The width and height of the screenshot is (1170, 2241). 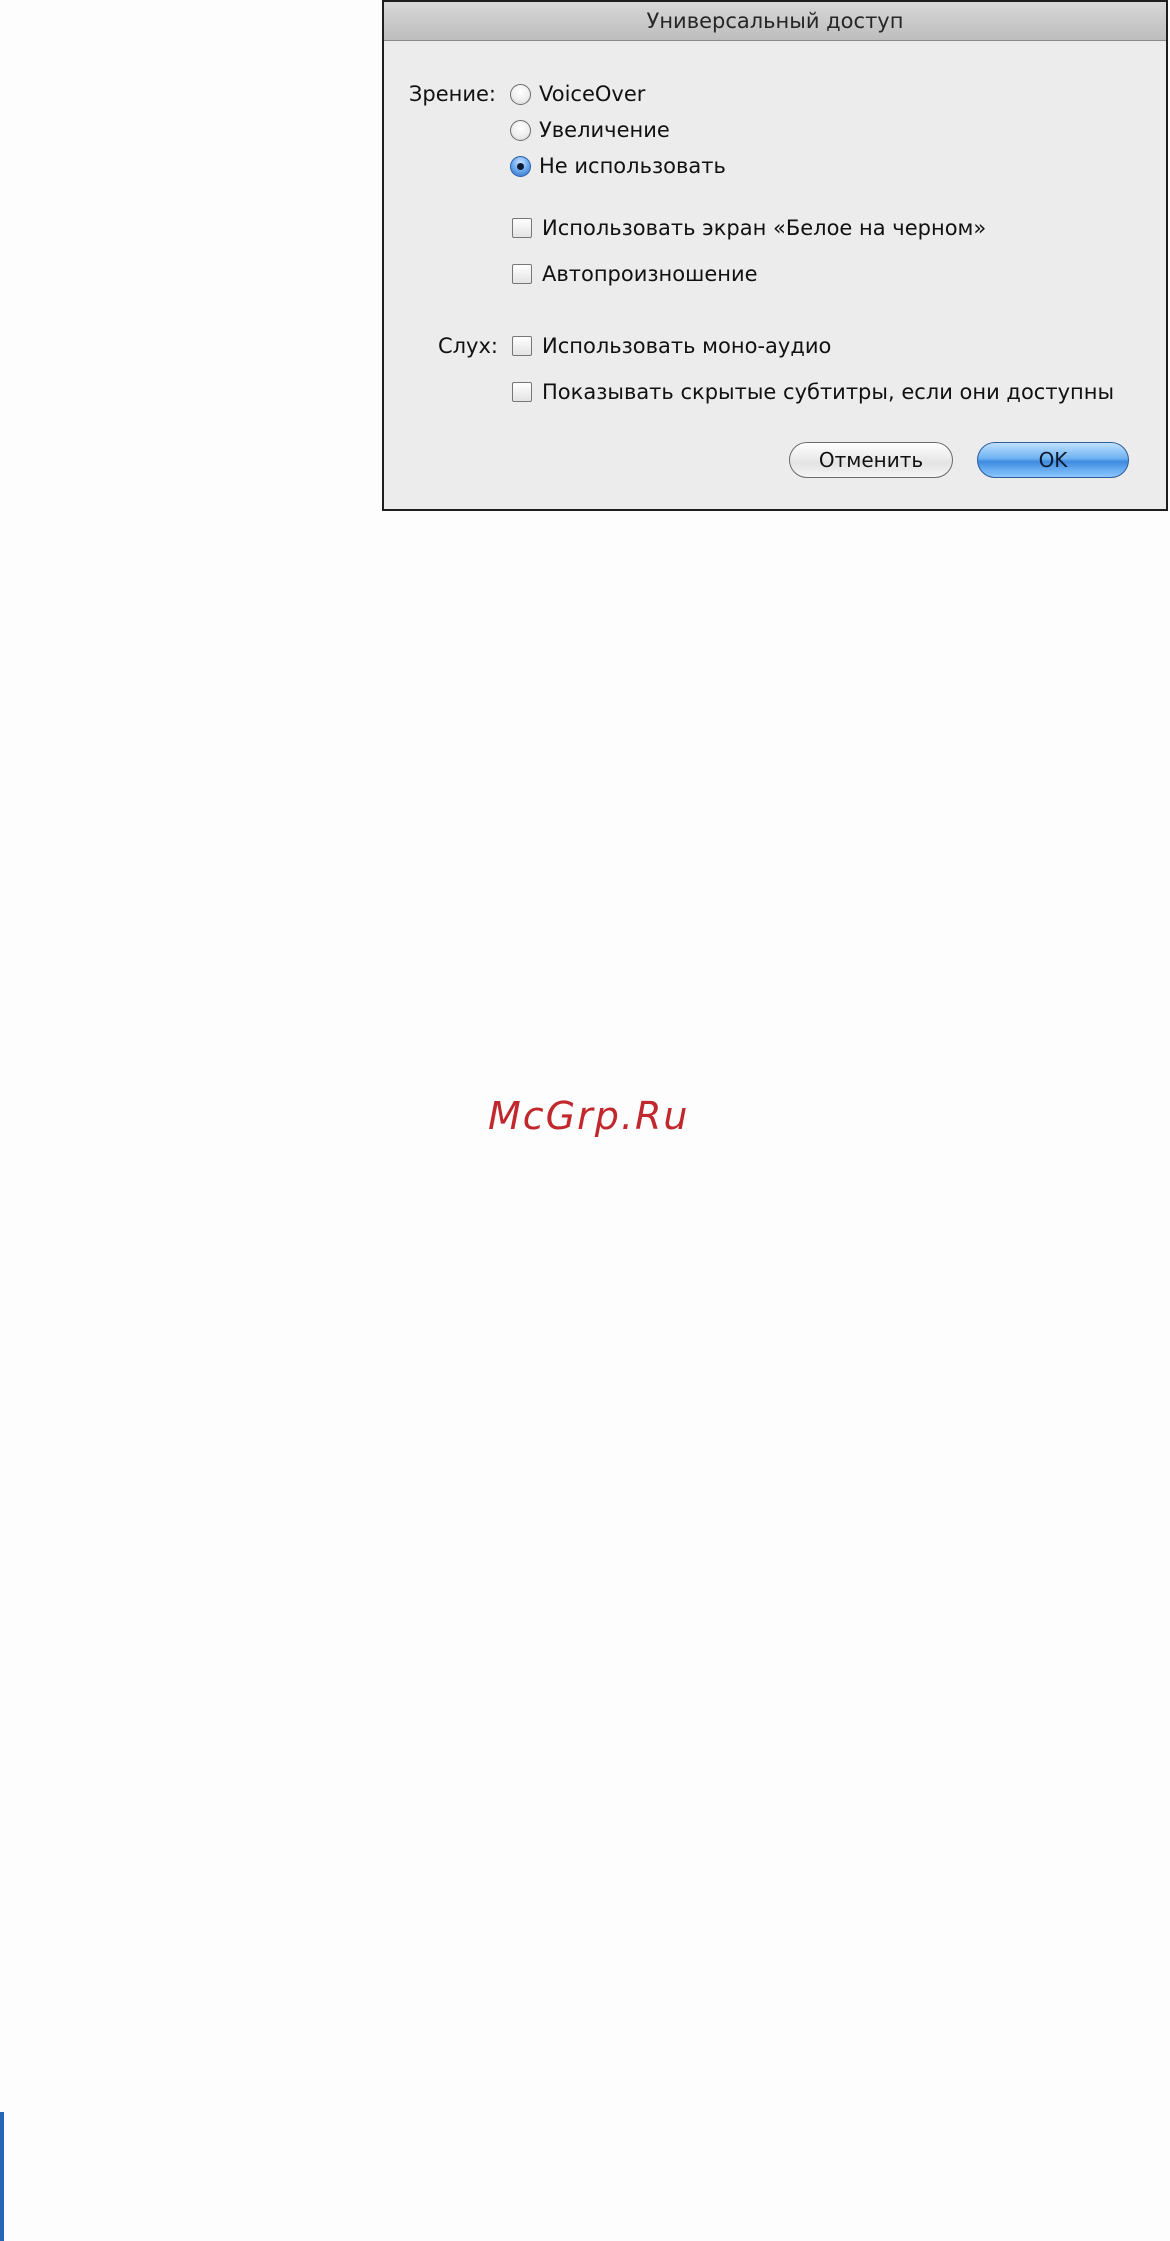 I want to click on ok-button: OK, so click(x=1053, y=460).